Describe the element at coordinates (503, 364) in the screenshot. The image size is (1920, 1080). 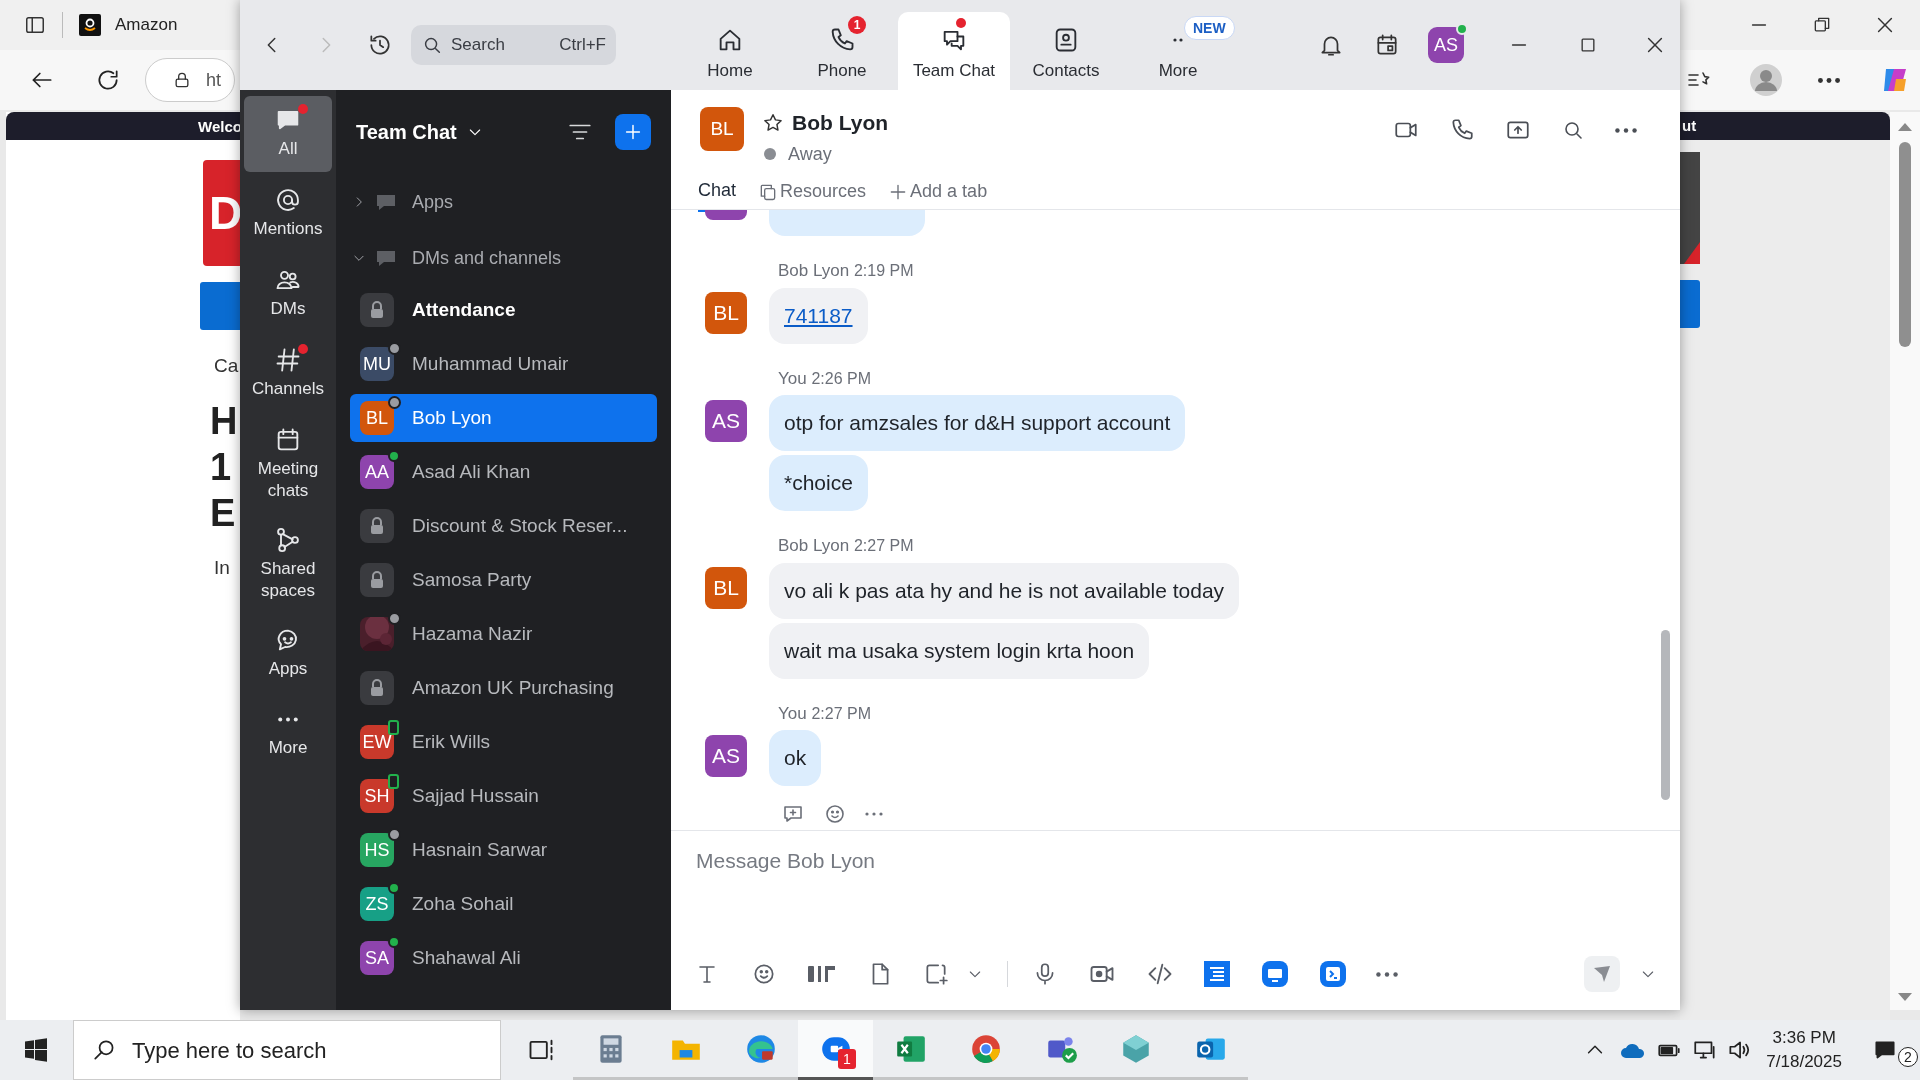
I see `conversation-item: MU Muhammad Umair` at that location.